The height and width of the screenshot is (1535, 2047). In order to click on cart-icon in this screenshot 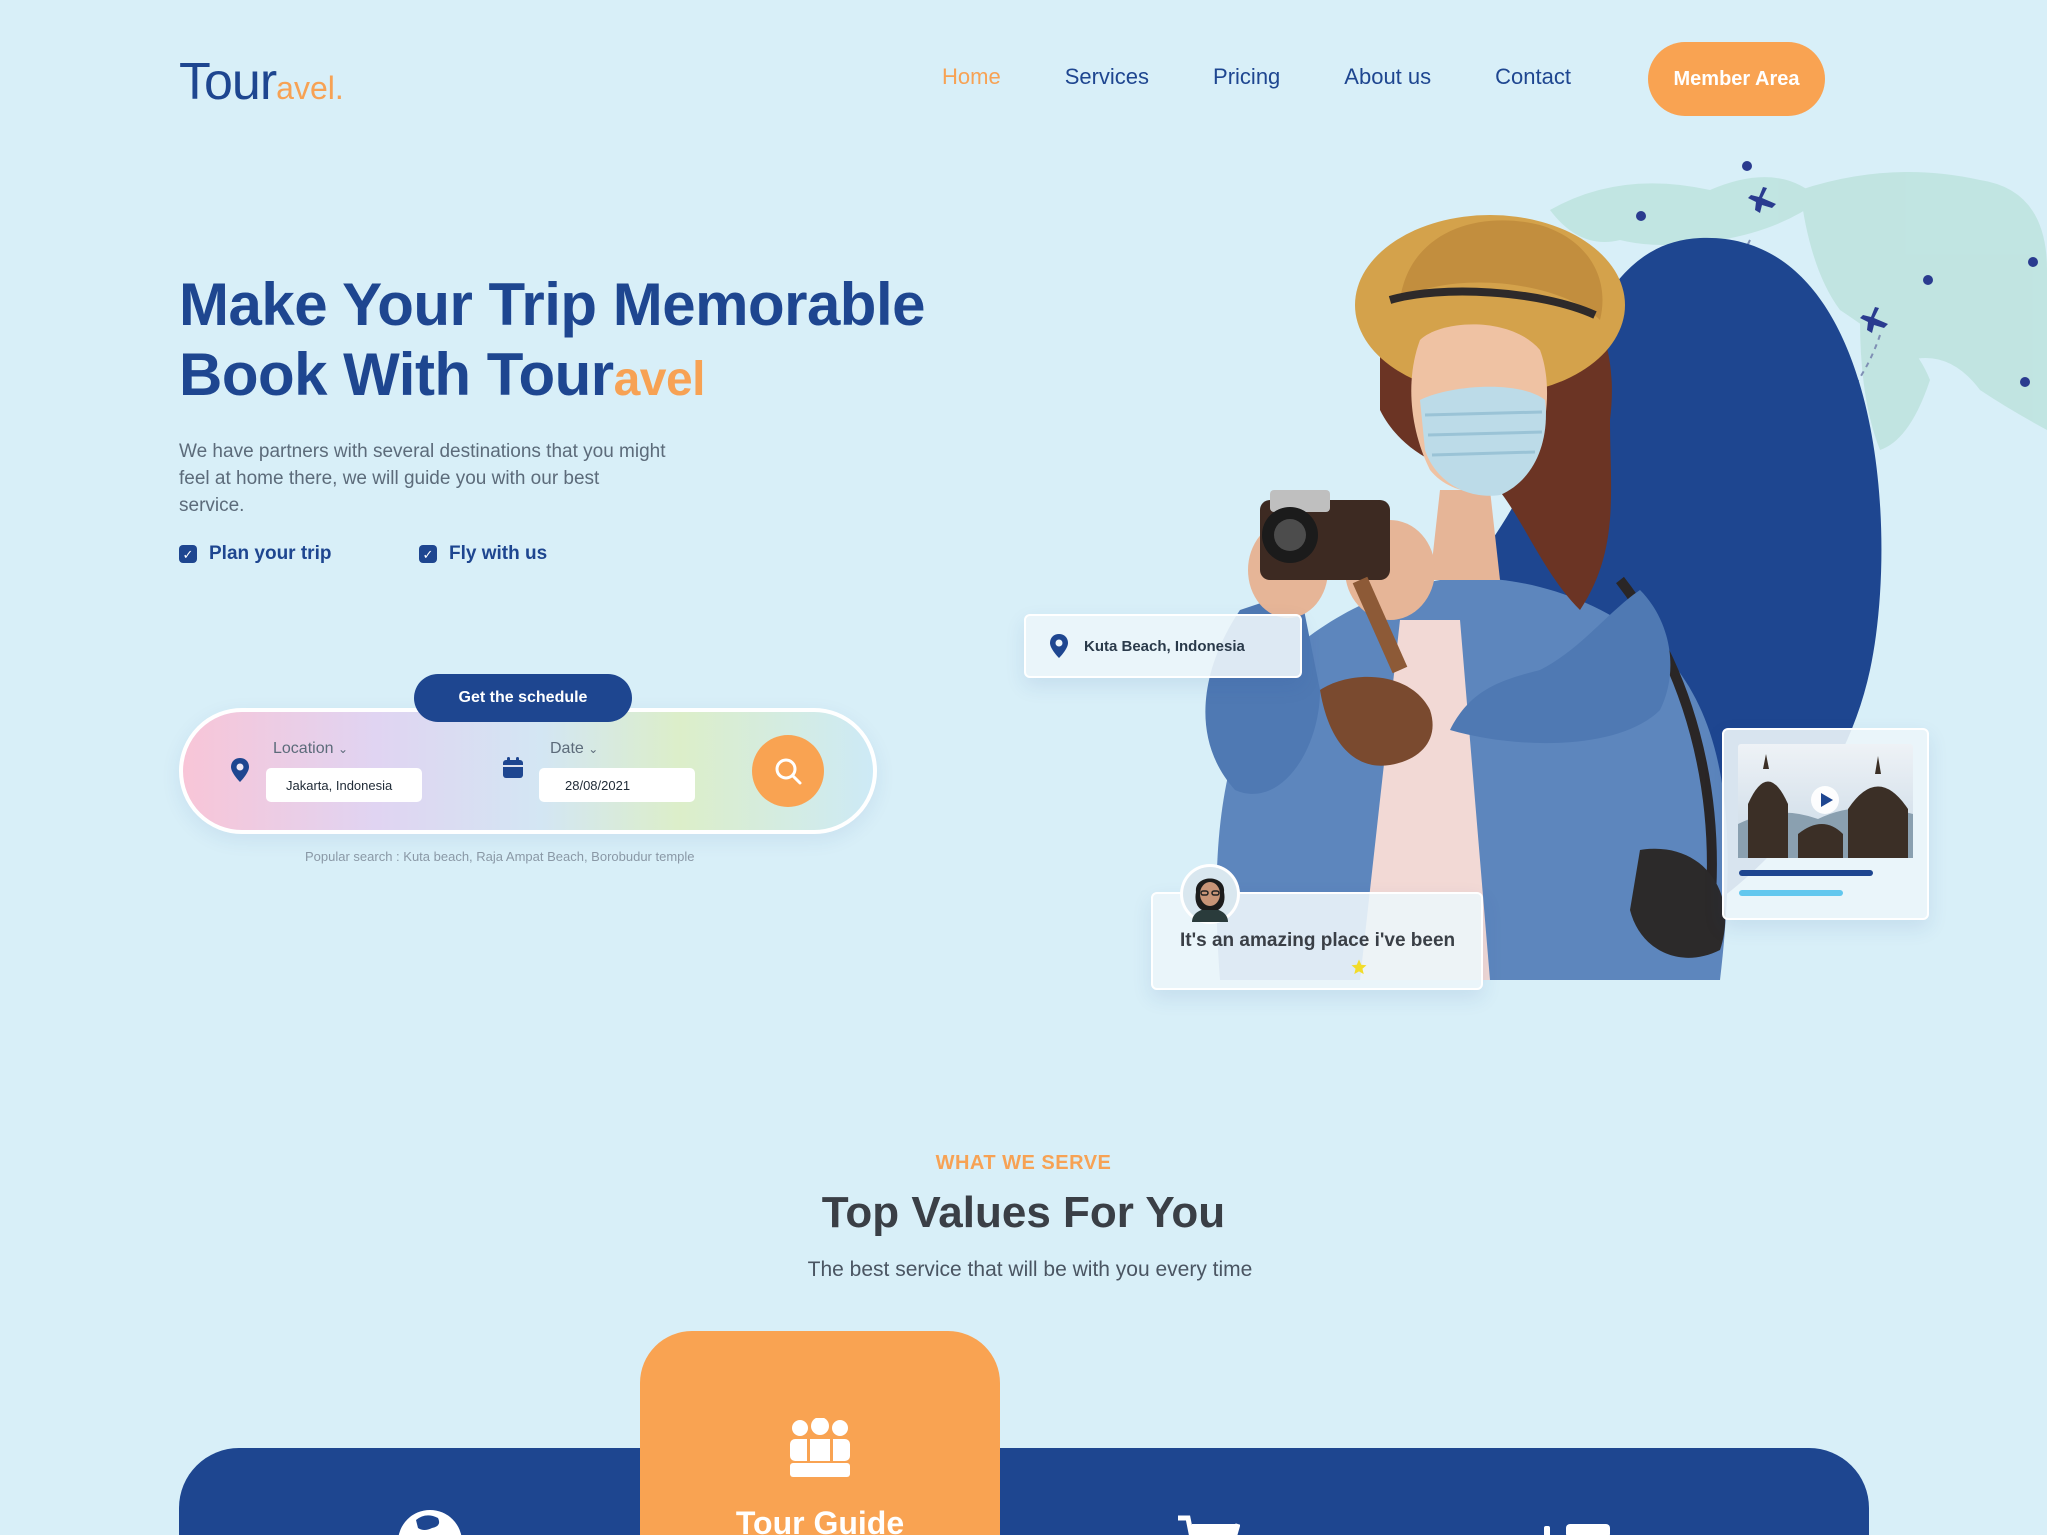, I will do `click(1209, 1525)`.